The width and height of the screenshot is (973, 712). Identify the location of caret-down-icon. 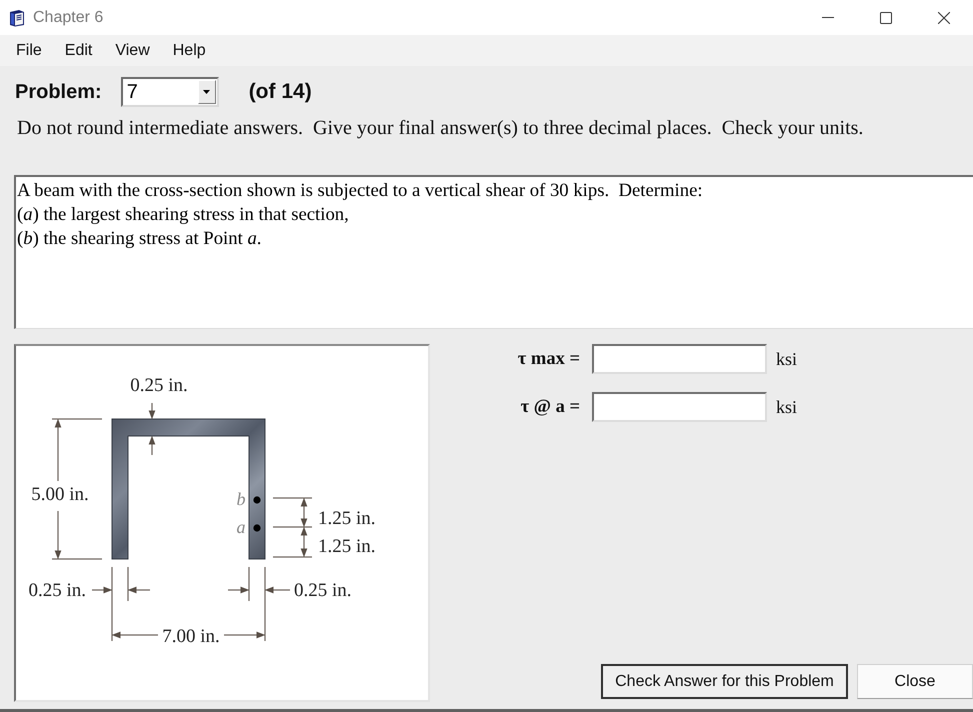
(206, 92).